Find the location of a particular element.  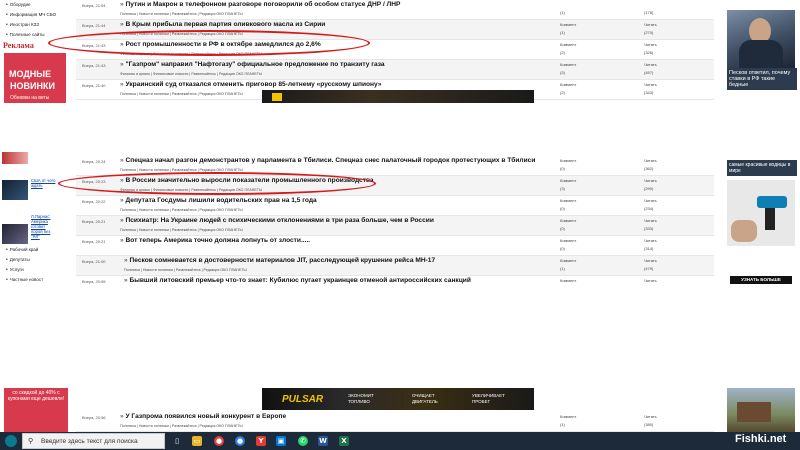

reads-count: (270) is located at coordinates (649, 32).